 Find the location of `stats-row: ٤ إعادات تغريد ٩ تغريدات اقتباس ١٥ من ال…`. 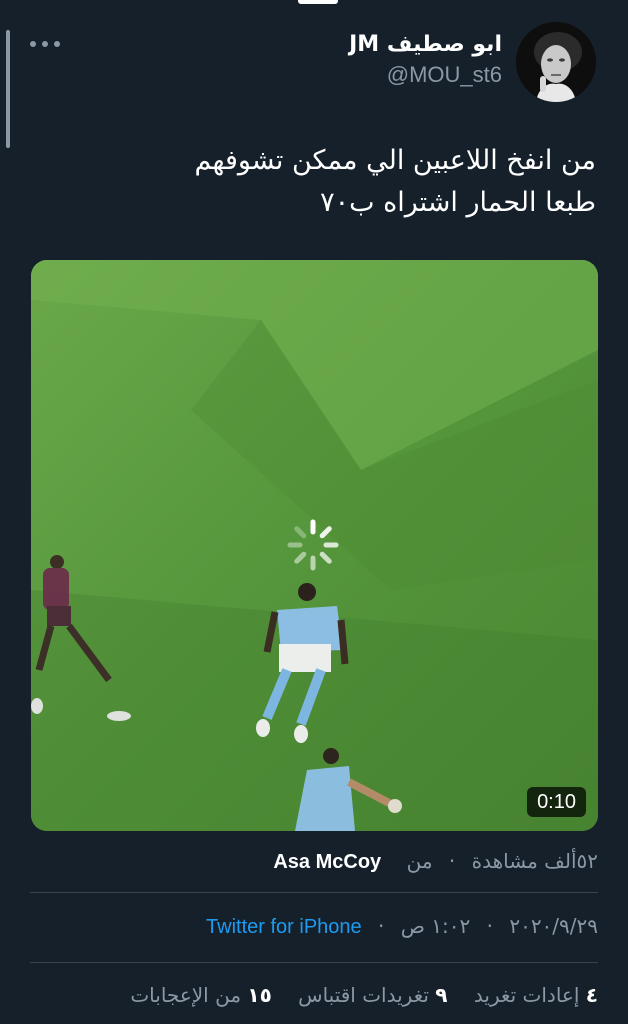

stats-row: ٤ إعادات تغريد ٩ تغريدات اقتباس ١٥ من ال… is located at coordinates (314, 995).